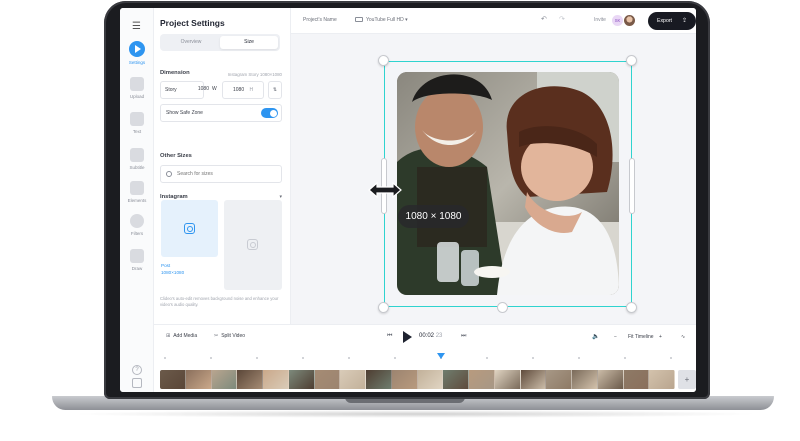  Describe the element at coordinates (137, 370) in the screenshot. I see `help-icon: ?` at that location.